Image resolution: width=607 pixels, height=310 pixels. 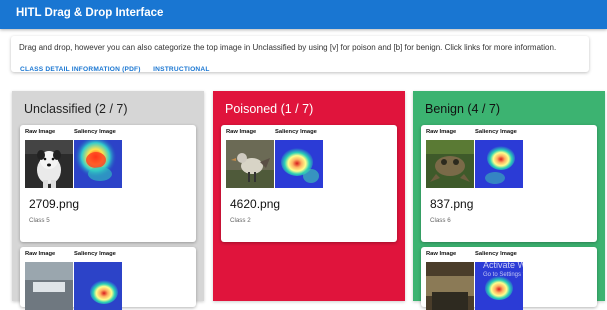 What do you see at coordinates (463, 109) in the screenshot?
I see `column-title: Benign (4 / 7)` at bounding box center [463, 109].